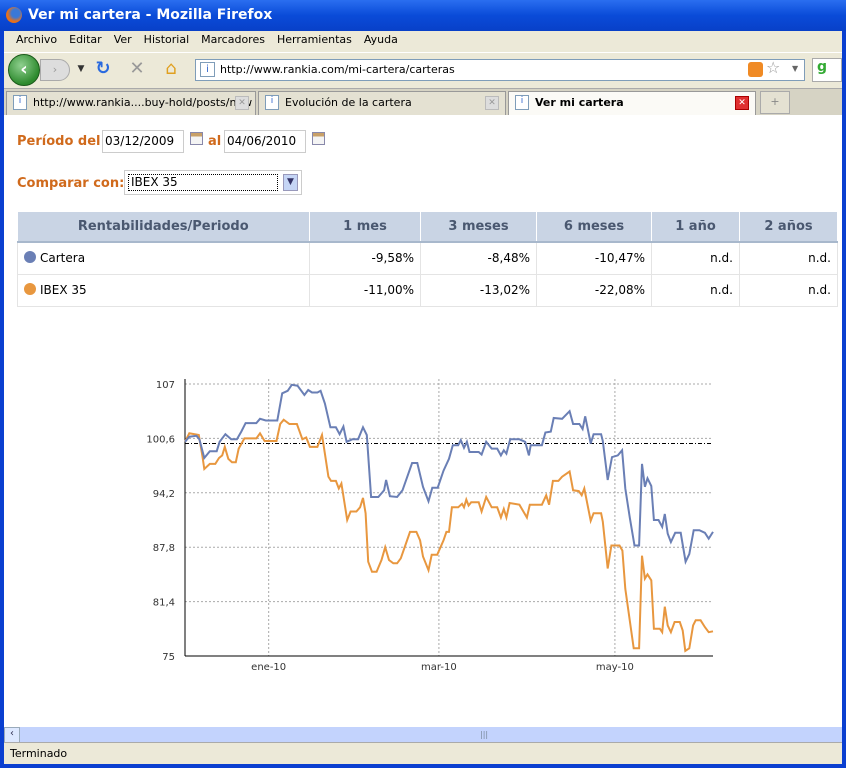  I want to click on series-line-cartera, so click(449, 474).